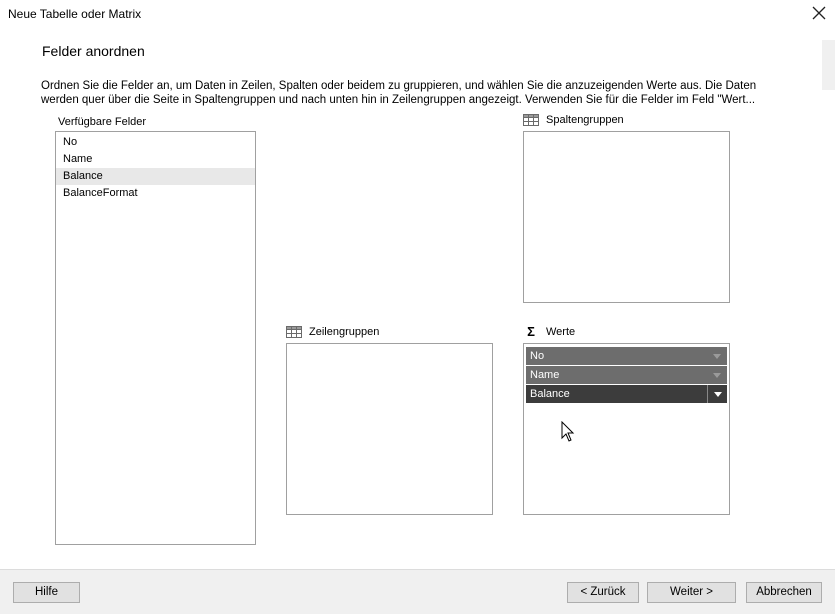 The height and width of the screenshot is (614, 835). What do you see at coordinates (155, 159) in the screenshot?
I see `field-item-name: Name` at bounding box center [155, 159].